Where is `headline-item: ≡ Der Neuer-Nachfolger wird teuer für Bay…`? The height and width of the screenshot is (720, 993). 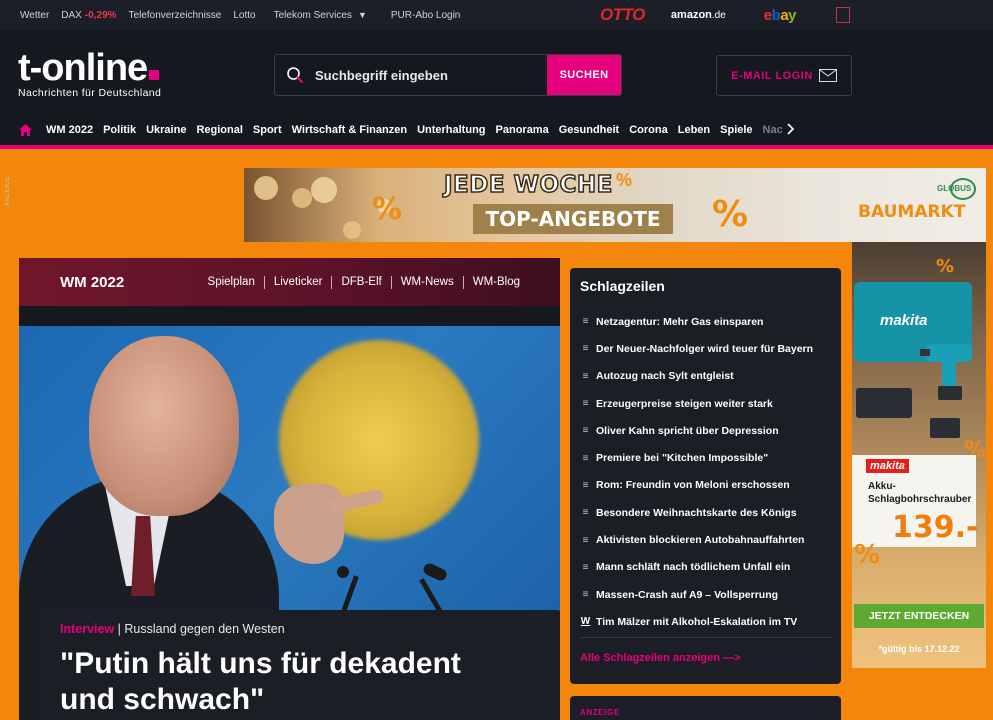 headline-item: ≡ Der Neuer-Nachfolger wird teuer für Bay… is located at coordinates (706, 348).